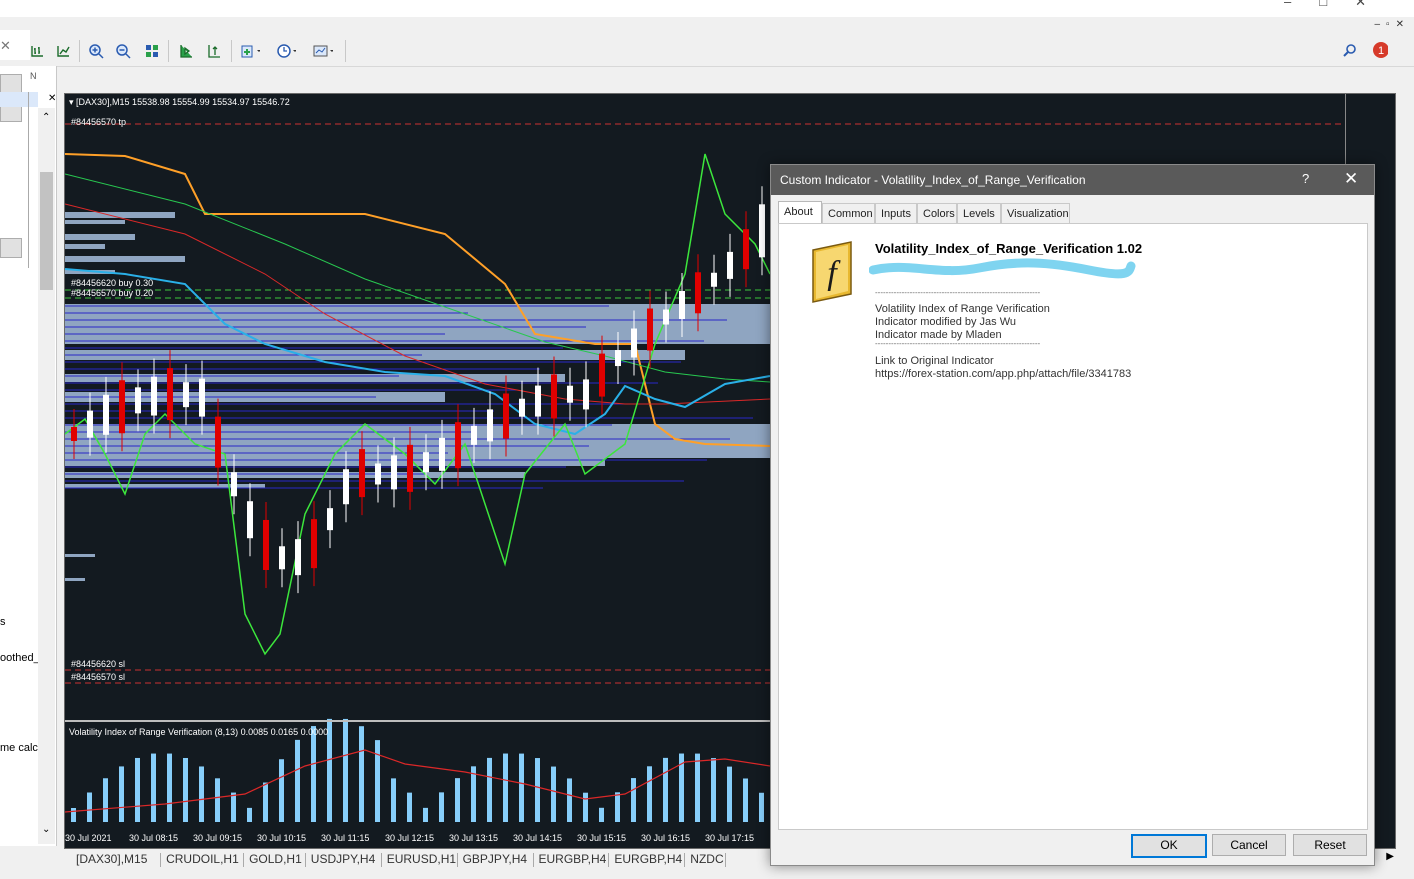 This screenshot has width=1414, height=879. Describe the element at coordinates (99, 122) in the screenshot. I see `order-label-tp: #84456570 tp` at that location.